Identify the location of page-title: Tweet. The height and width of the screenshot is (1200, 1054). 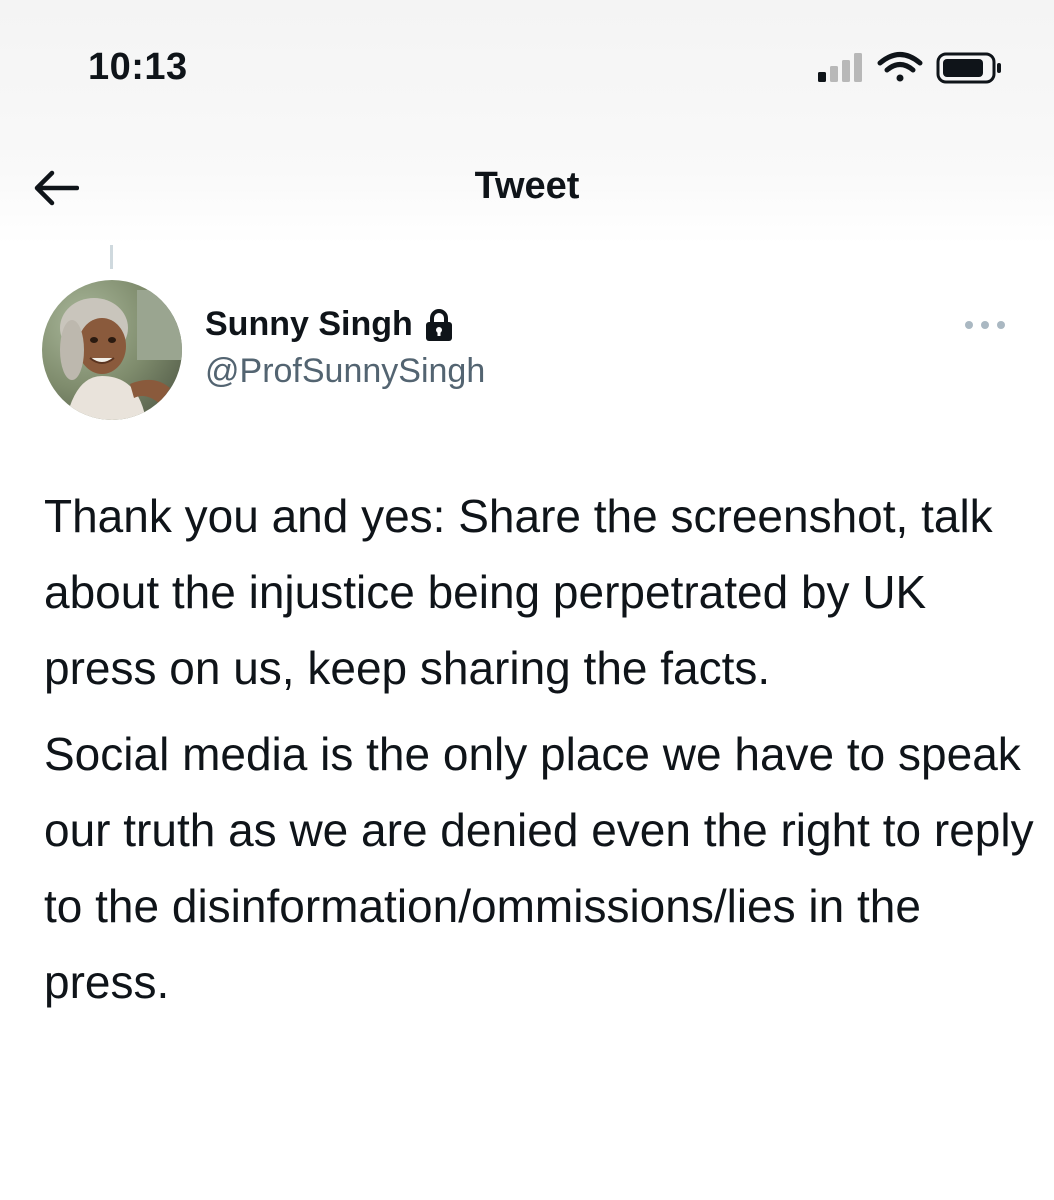
(527, 186).